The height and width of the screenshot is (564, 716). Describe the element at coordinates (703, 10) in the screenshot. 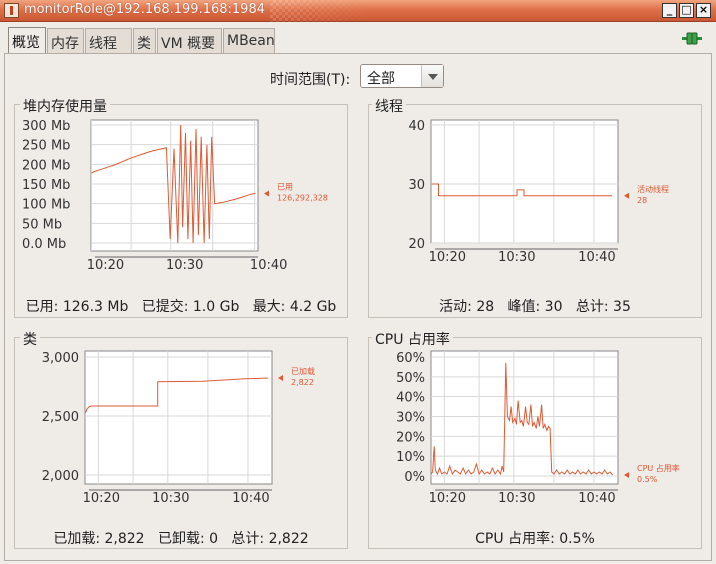

I see `close-icon: ×` at that location.